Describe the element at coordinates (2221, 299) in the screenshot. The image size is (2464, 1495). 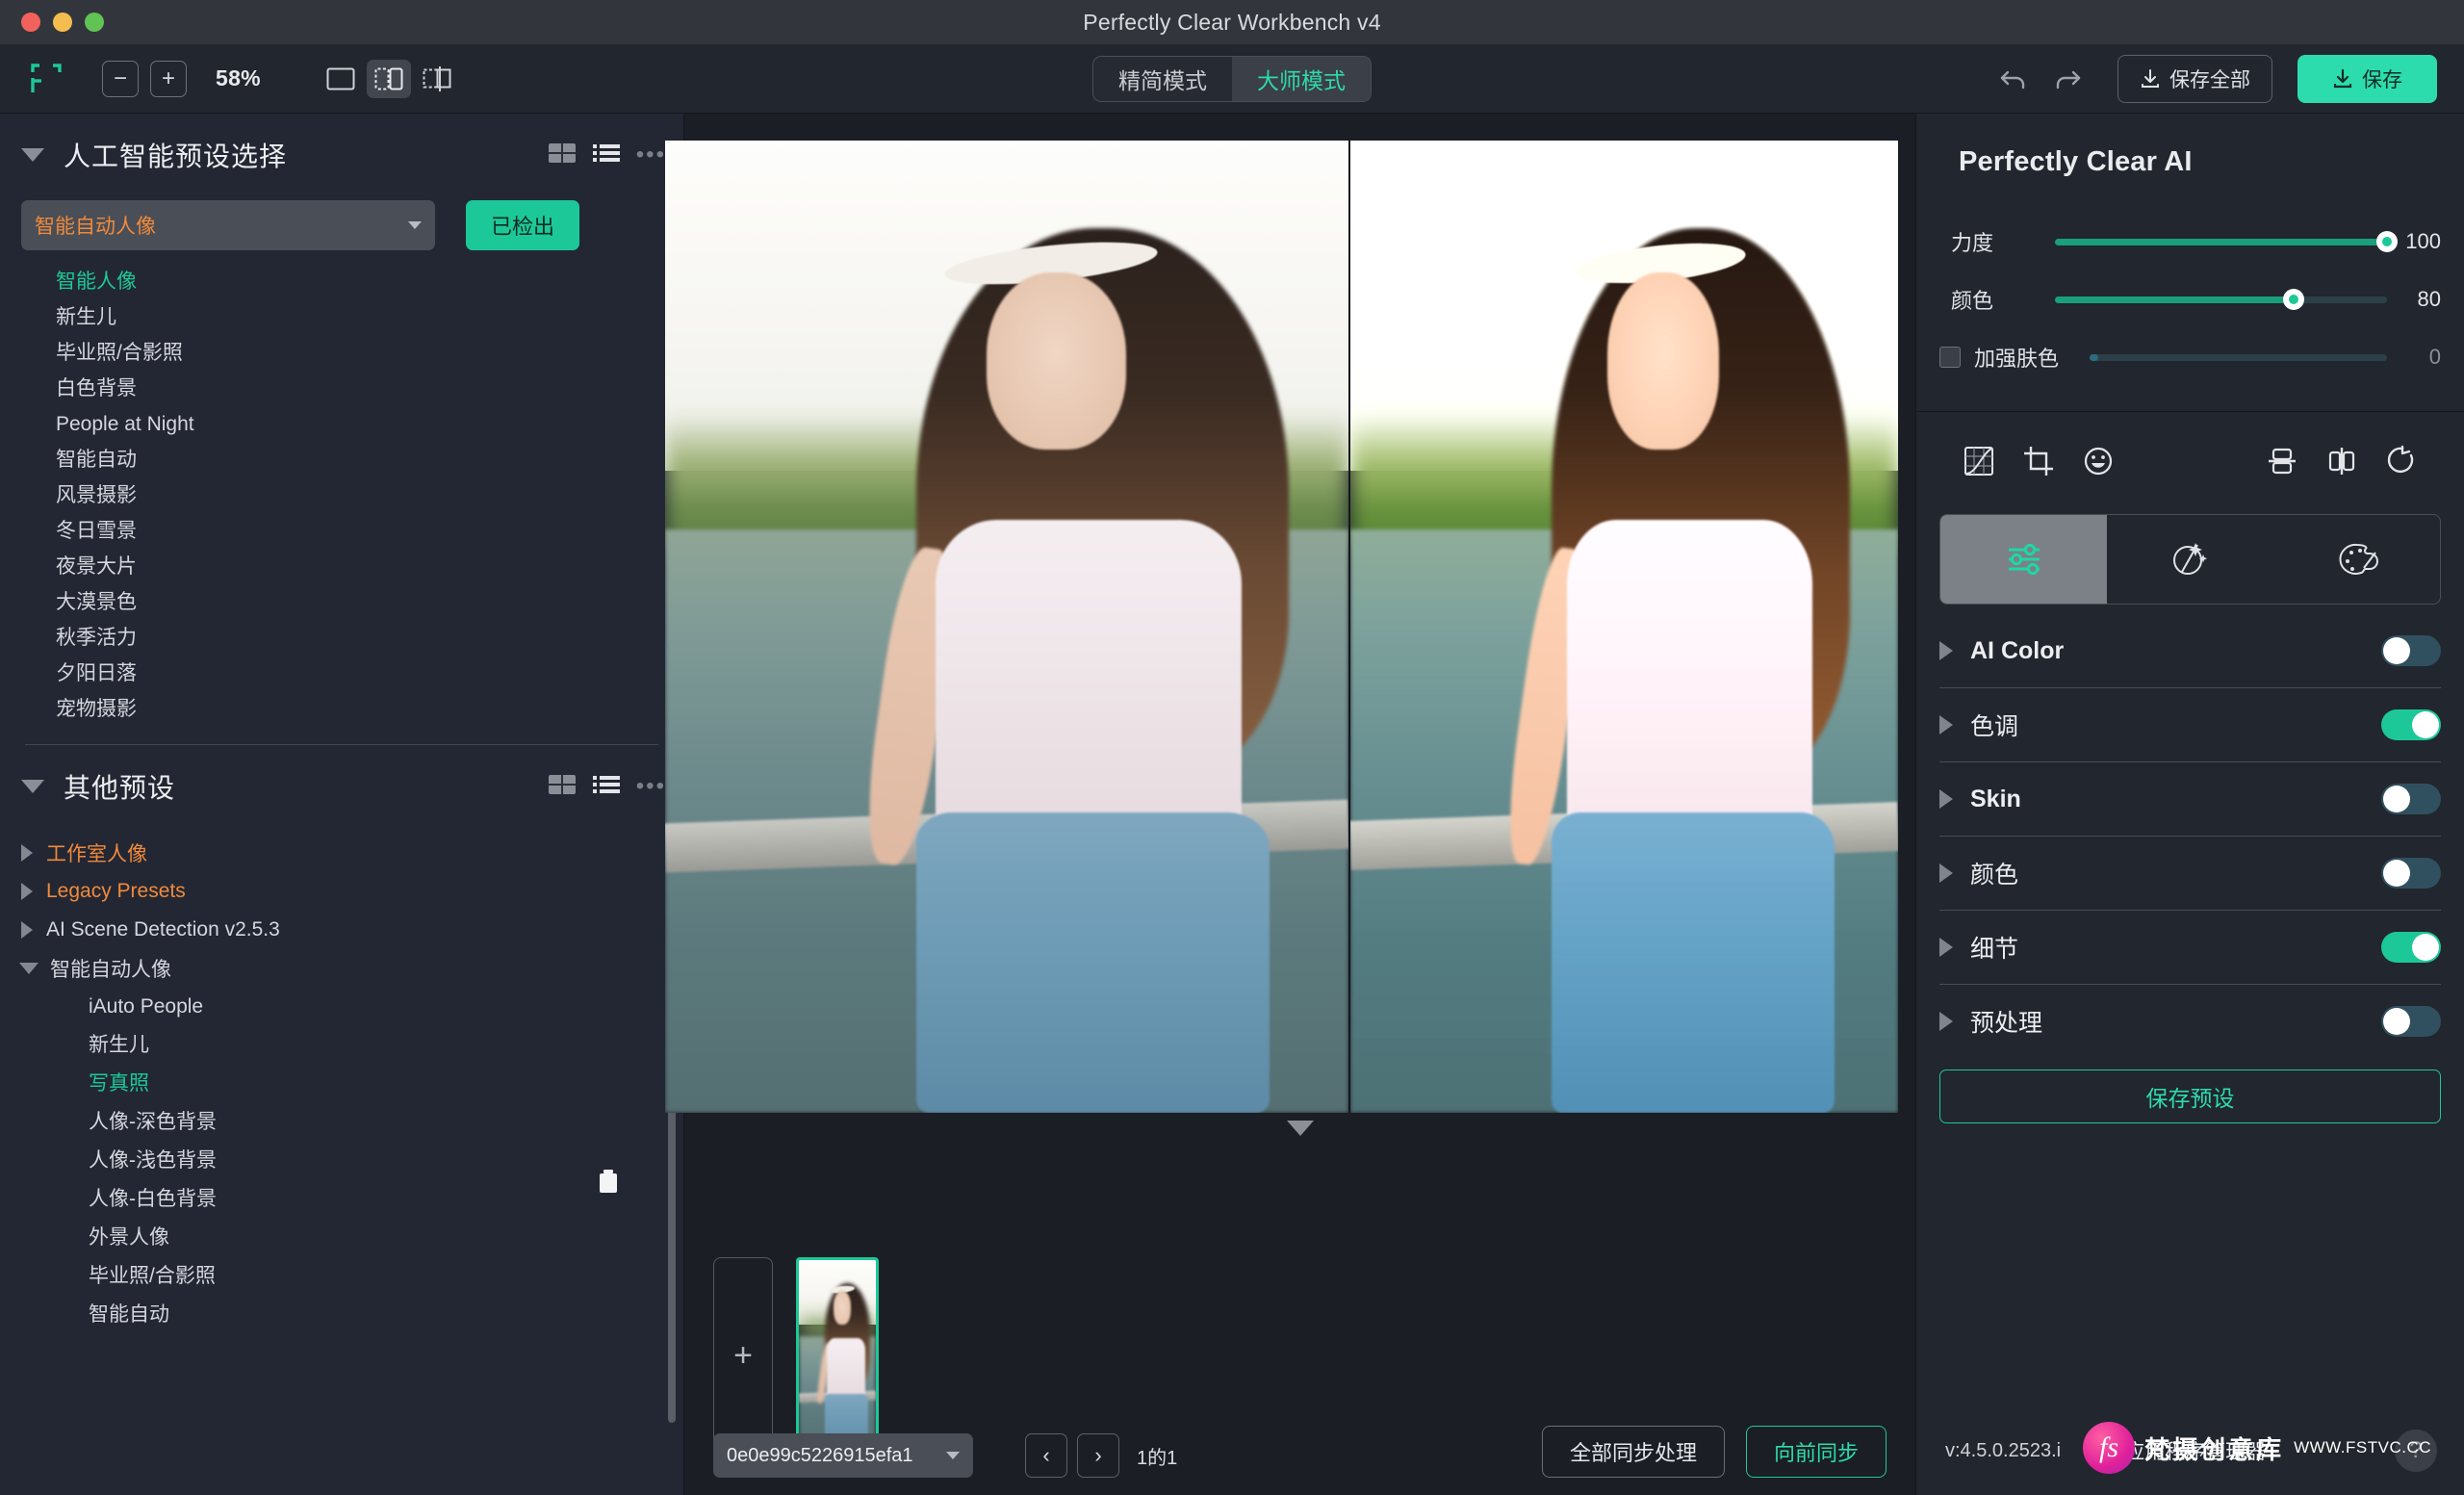
I see `slider-color-track` at that location.